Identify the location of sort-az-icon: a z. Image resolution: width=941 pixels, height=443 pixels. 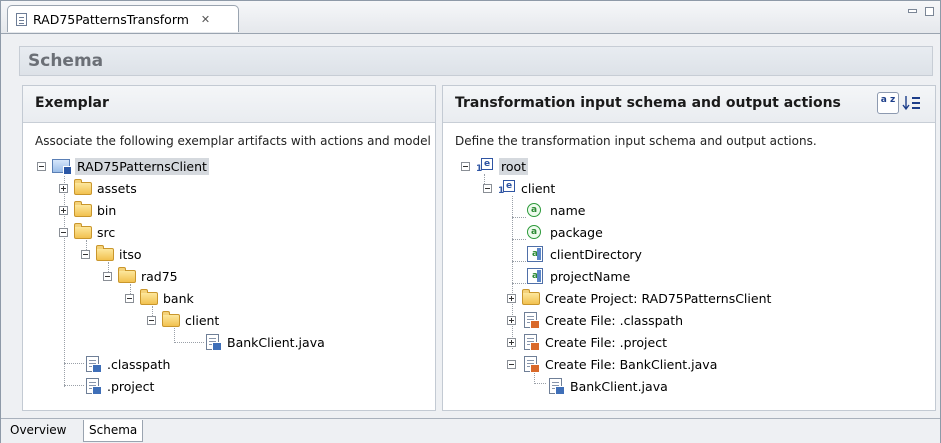
(888, 100).